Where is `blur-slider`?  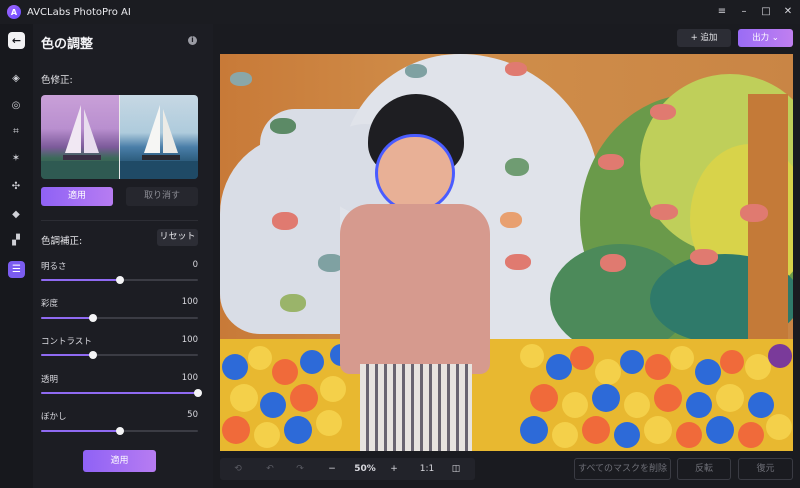
blur-slider is located at coordinates (119, 431).